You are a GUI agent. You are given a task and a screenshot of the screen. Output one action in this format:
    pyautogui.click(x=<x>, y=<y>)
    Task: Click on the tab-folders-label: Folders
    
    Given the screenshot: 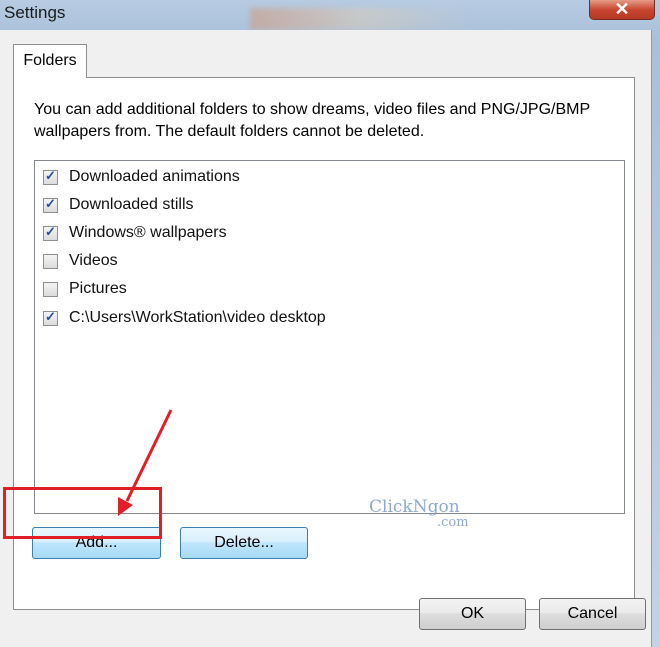 What is the action you would take?
    pyautogui.click(x=50, y=60)
    